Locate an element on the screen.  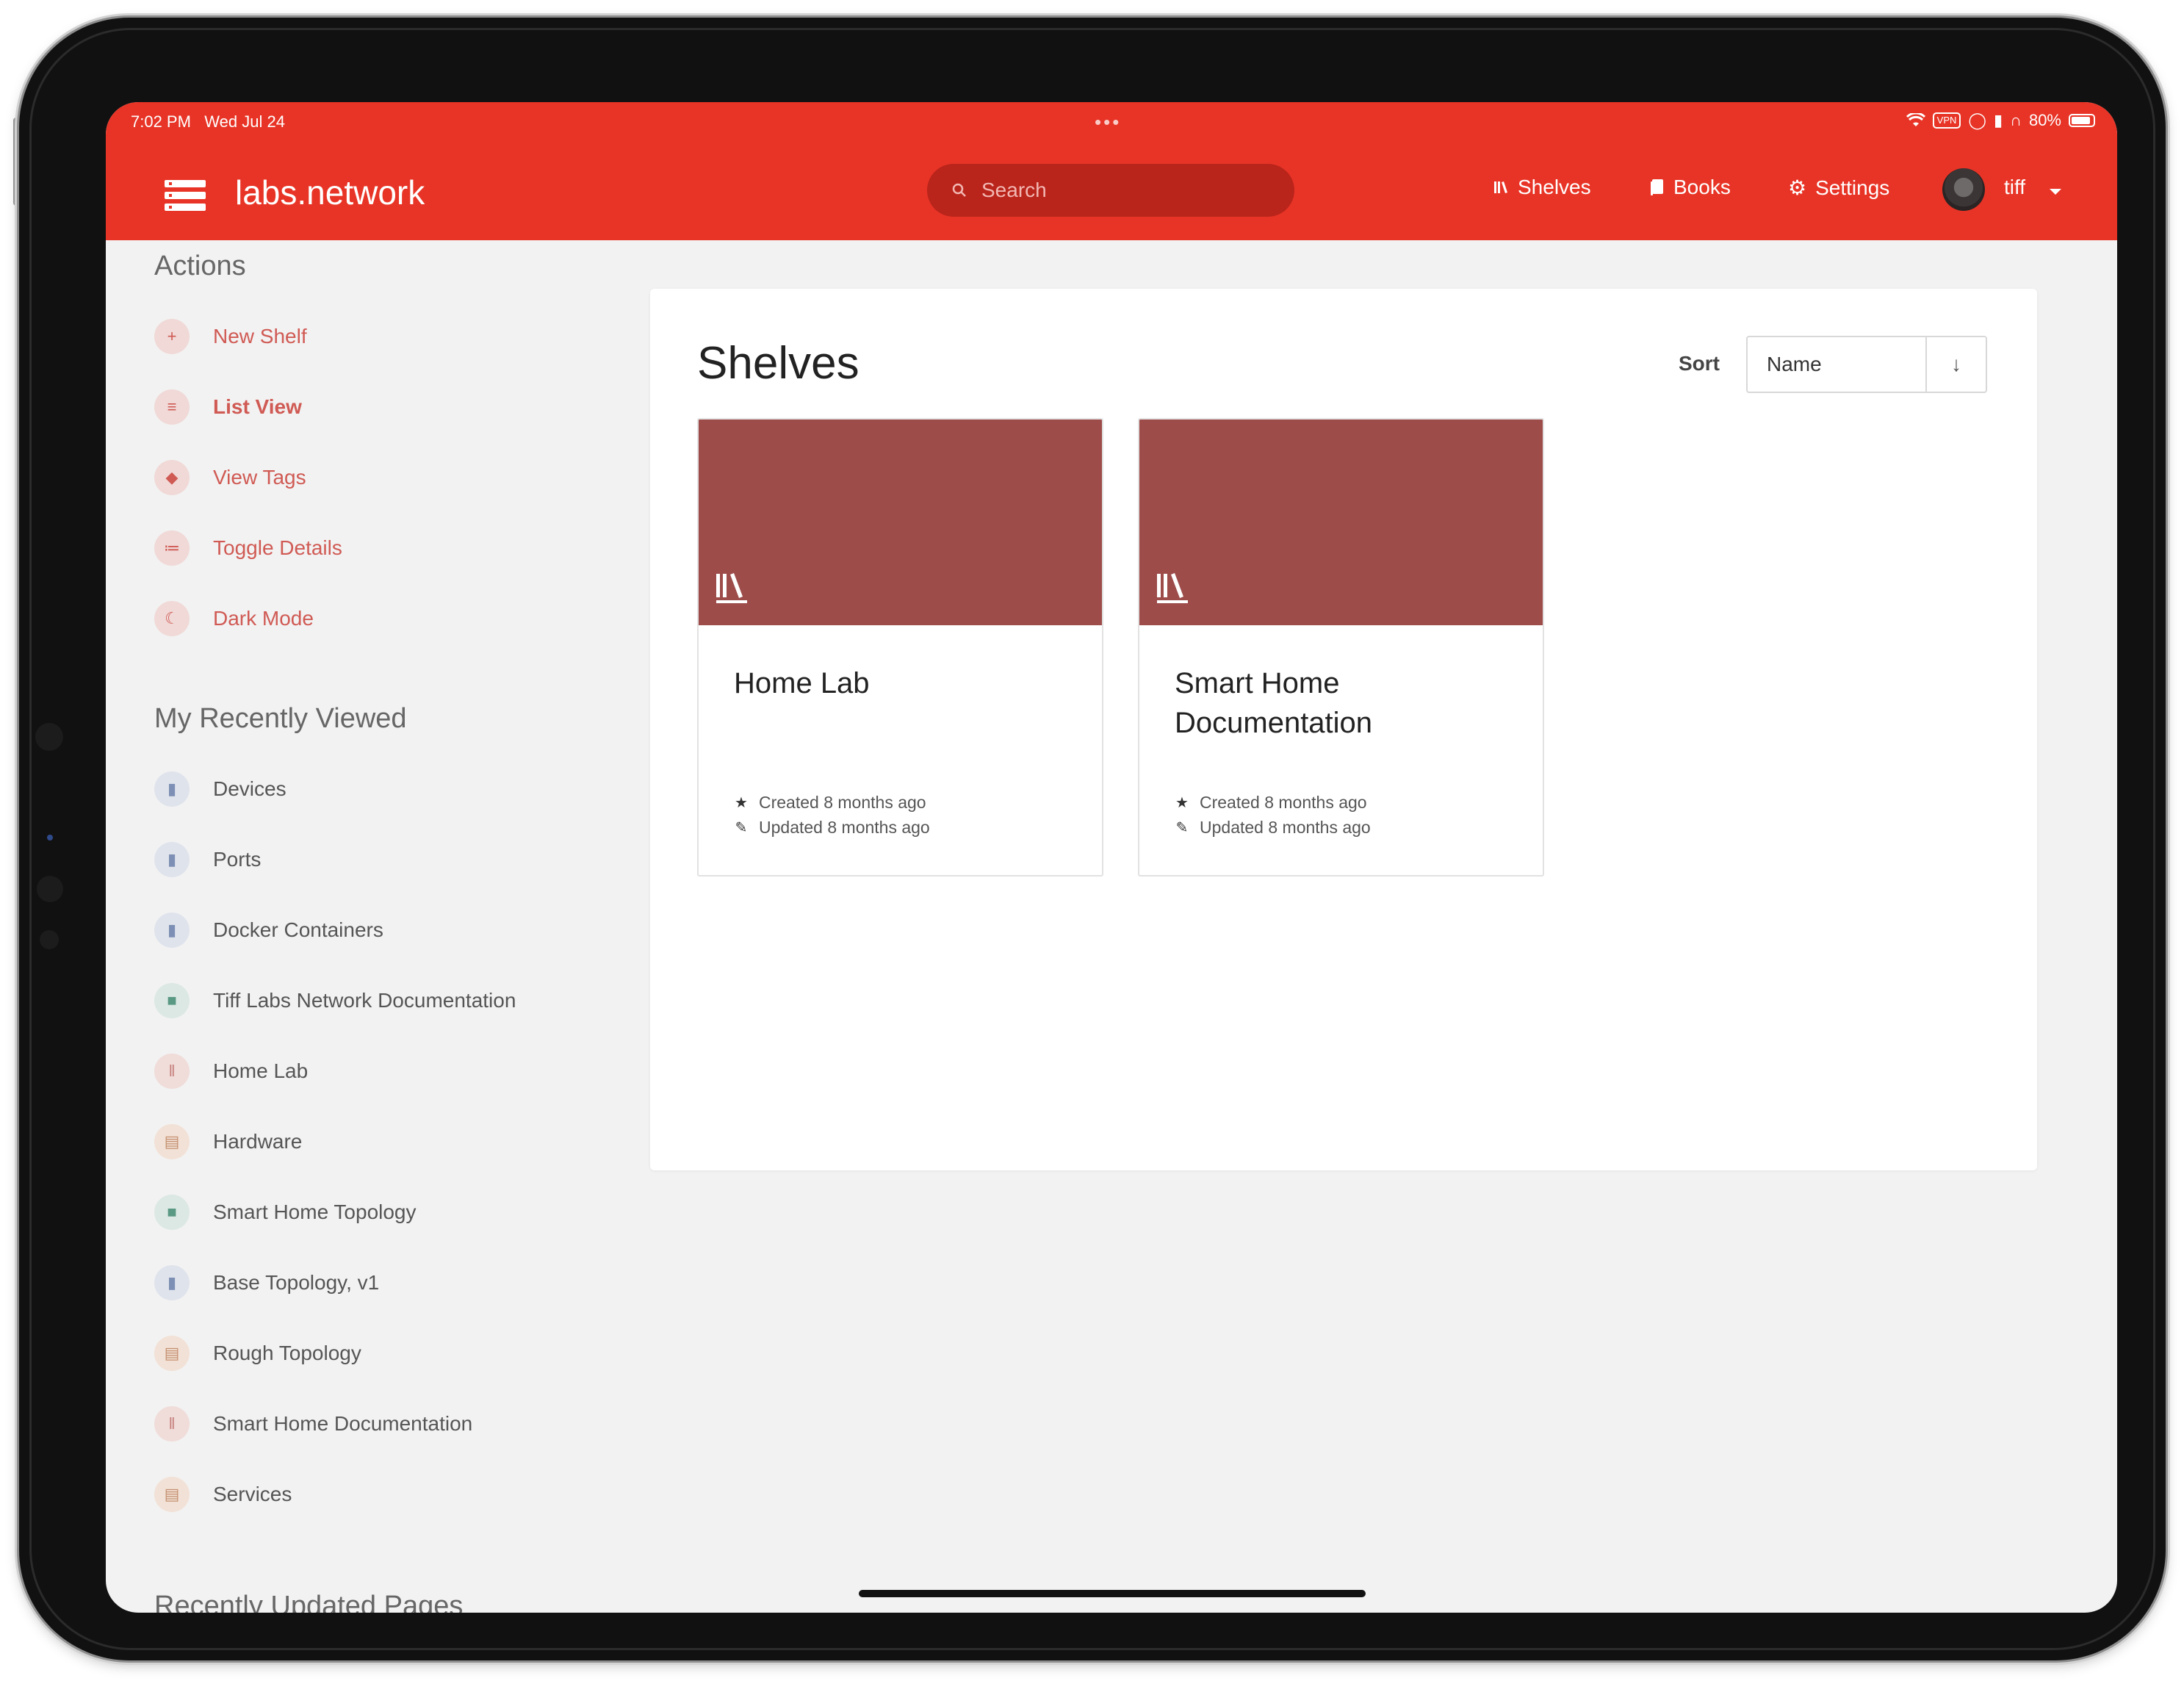
updated-text: Updated 8 months ago is located at coordinates (844, 827).